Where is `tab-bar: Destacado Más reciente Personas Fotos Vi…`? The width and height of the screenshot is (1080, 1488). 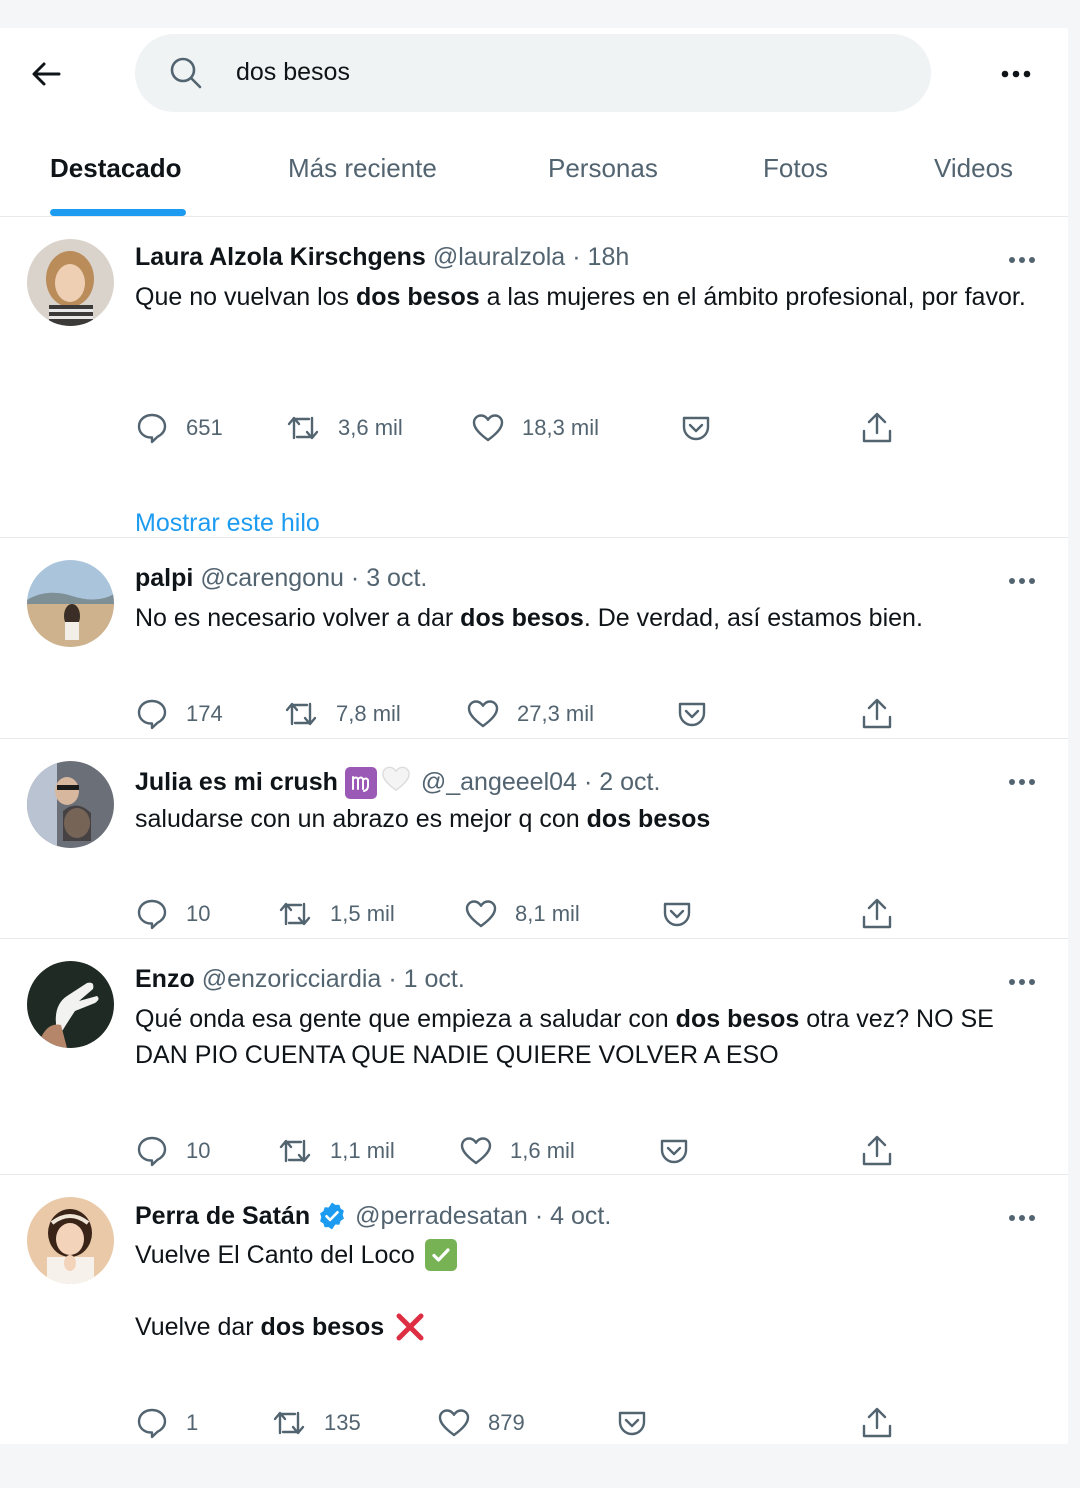 tab-bar: Destacado Más reciente Personas Fotos Vi… is located at coordinates (534, 176).